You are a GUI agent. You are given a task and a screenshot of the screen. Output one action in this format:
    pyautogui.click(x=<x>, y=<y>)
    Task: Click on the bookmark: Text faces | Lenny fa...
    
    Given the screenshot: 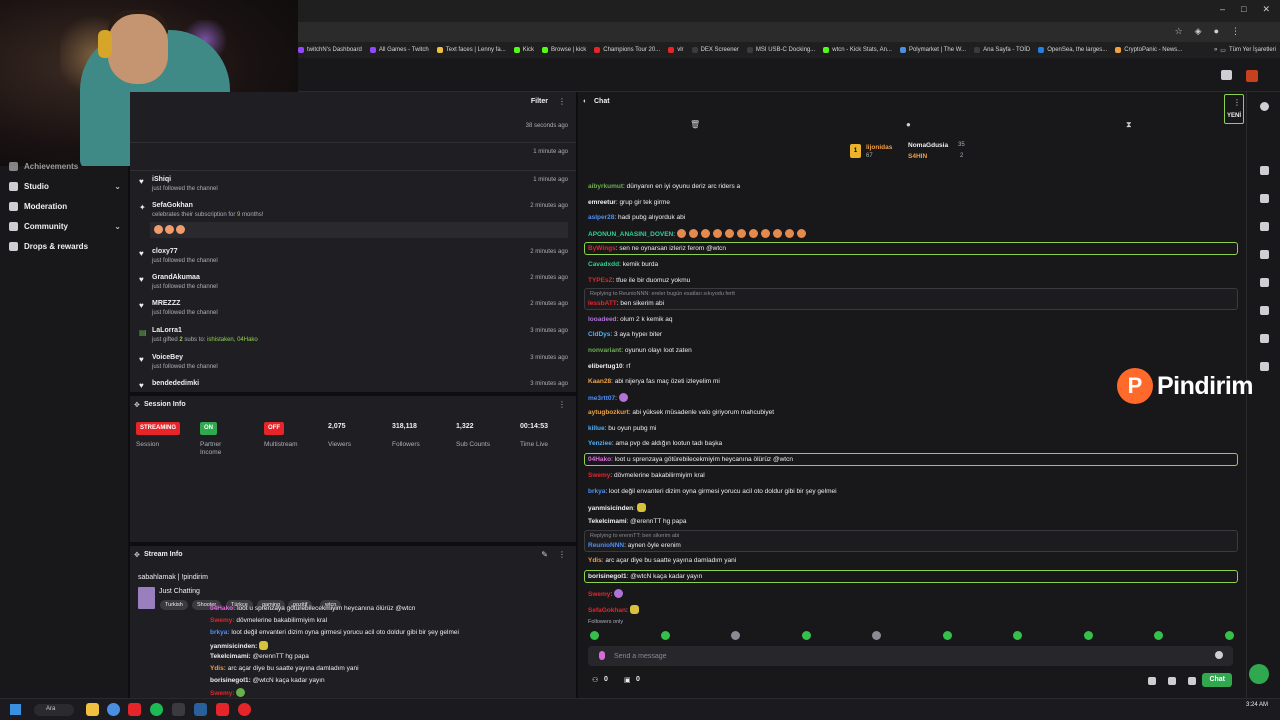 What is the action you would take?
    pyautogui.click(x=471, y=50)
    